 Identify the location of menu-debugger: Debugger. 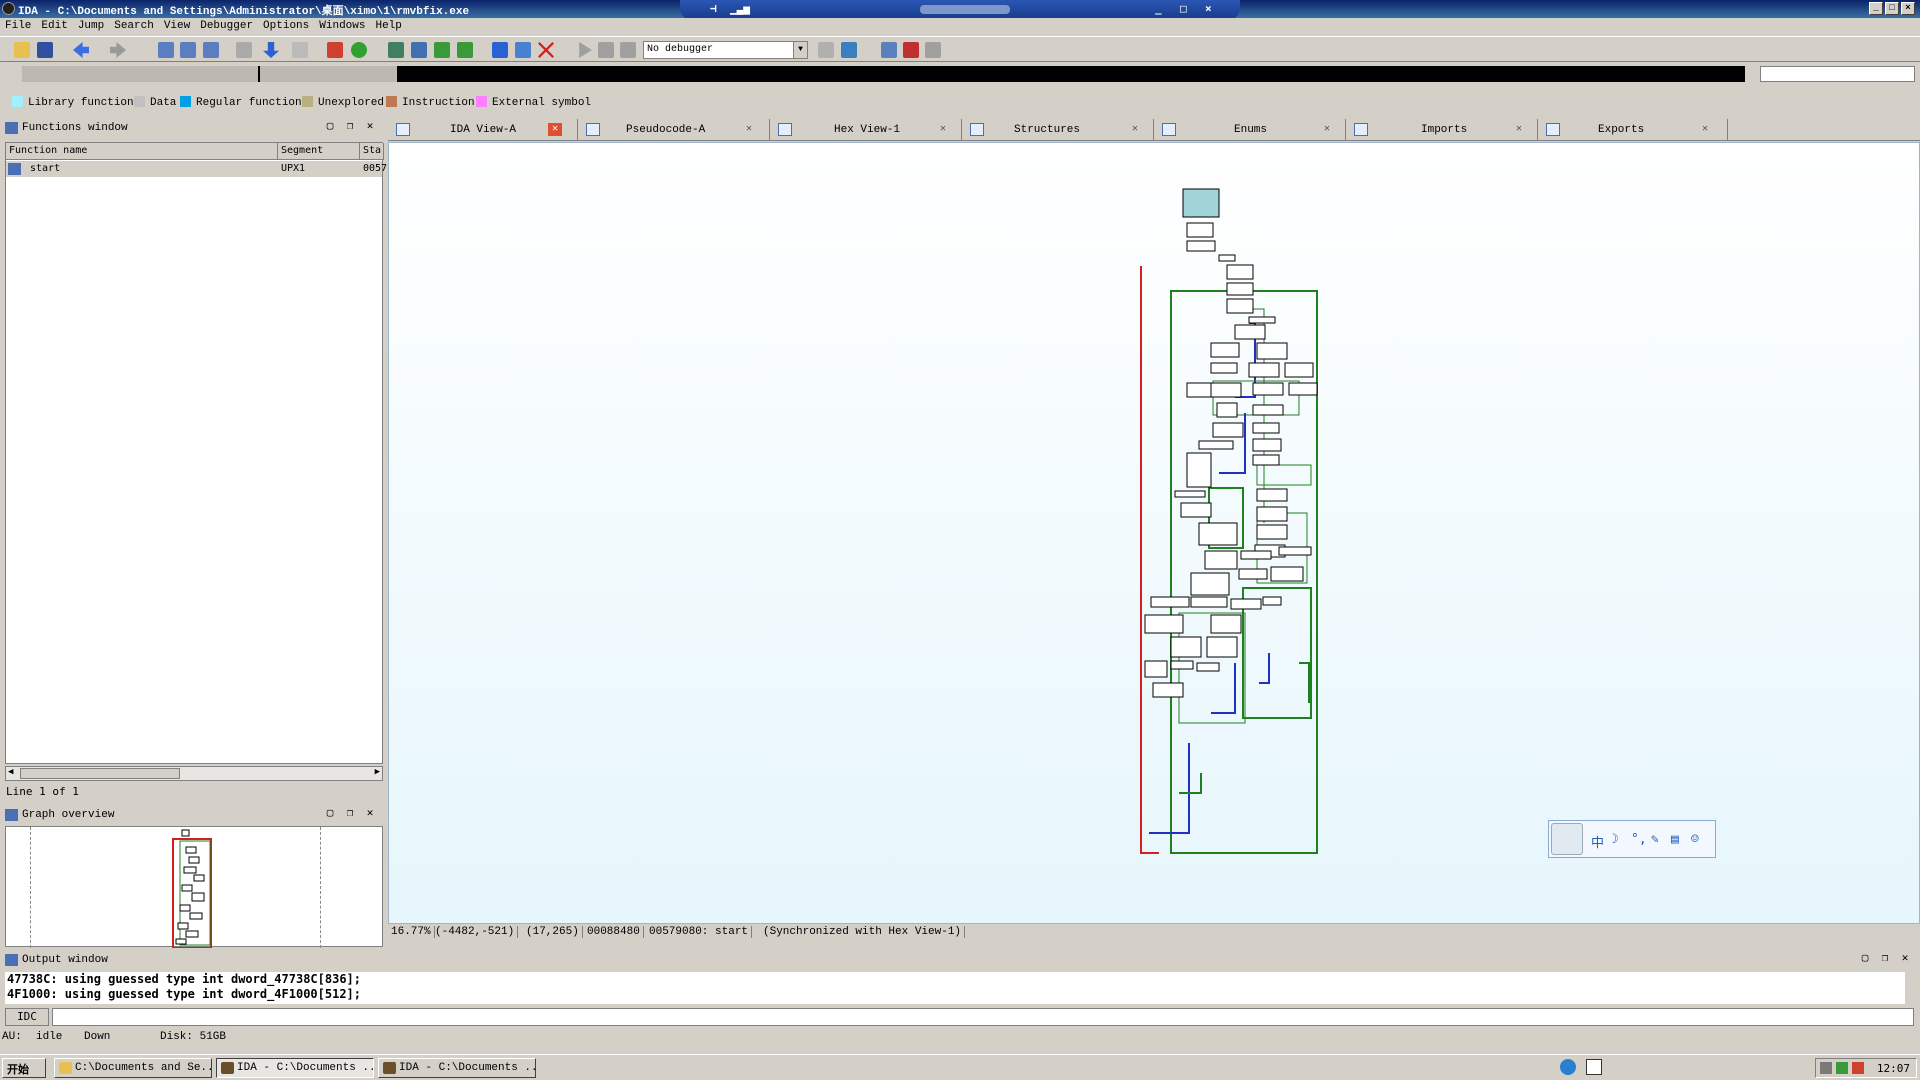
(226, 26).